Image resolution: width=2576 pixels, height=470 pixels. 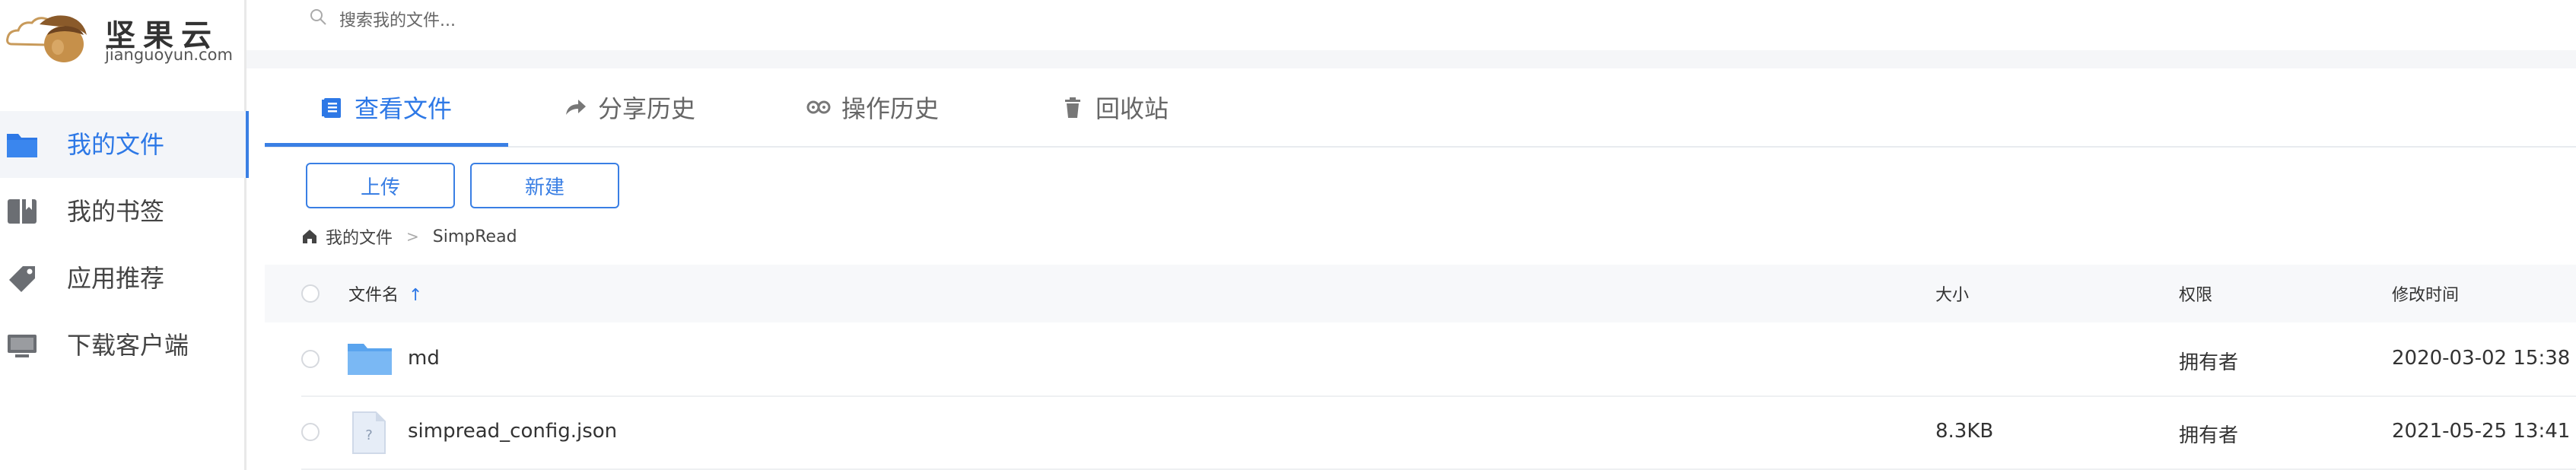 I want to click on tab-label: 查看文件, so click(x=404, y=108).